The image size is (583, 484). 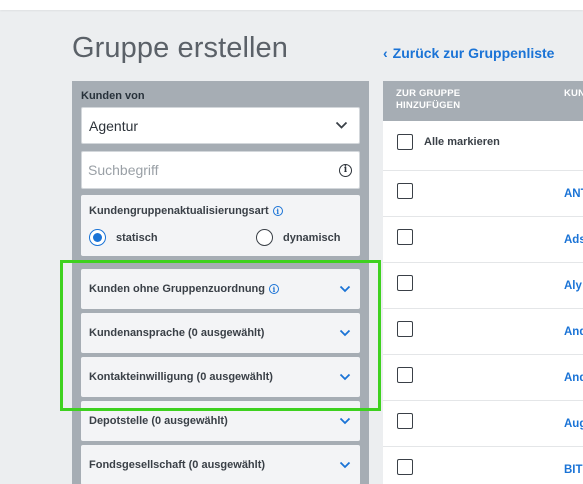 What do you see at coordinates (114, 125) in the screenshot?
I see `customers-from-value: Agentur` at bounding box center [114, 125].